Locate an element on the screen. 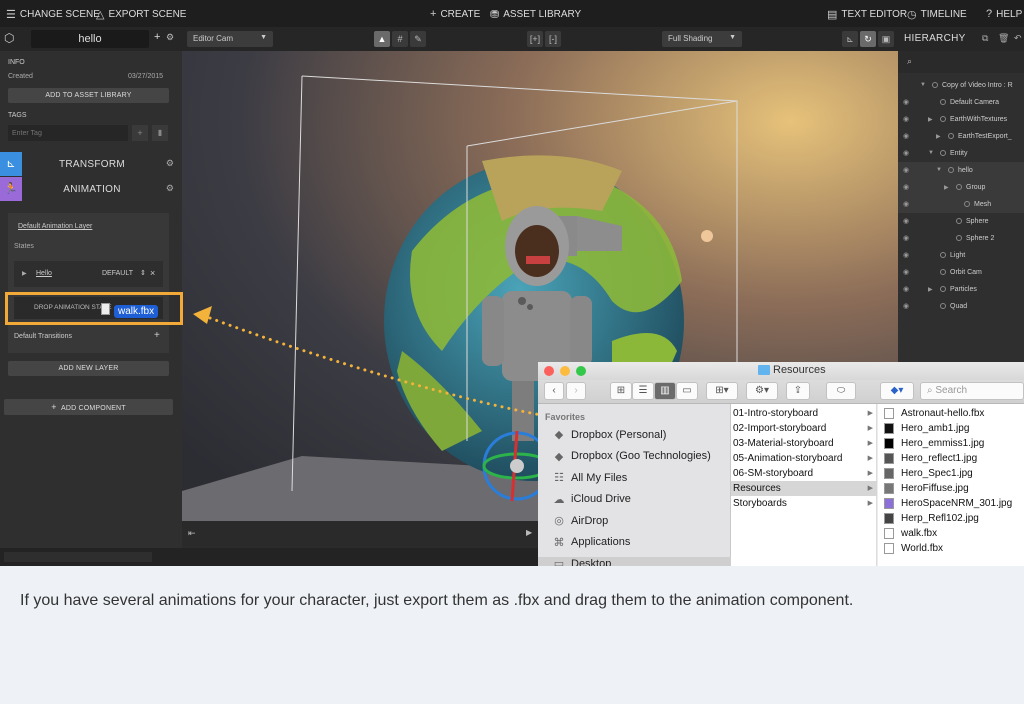 This screenshot has height=704, width=1024. minimize-button is located at coordinates (565, 371).